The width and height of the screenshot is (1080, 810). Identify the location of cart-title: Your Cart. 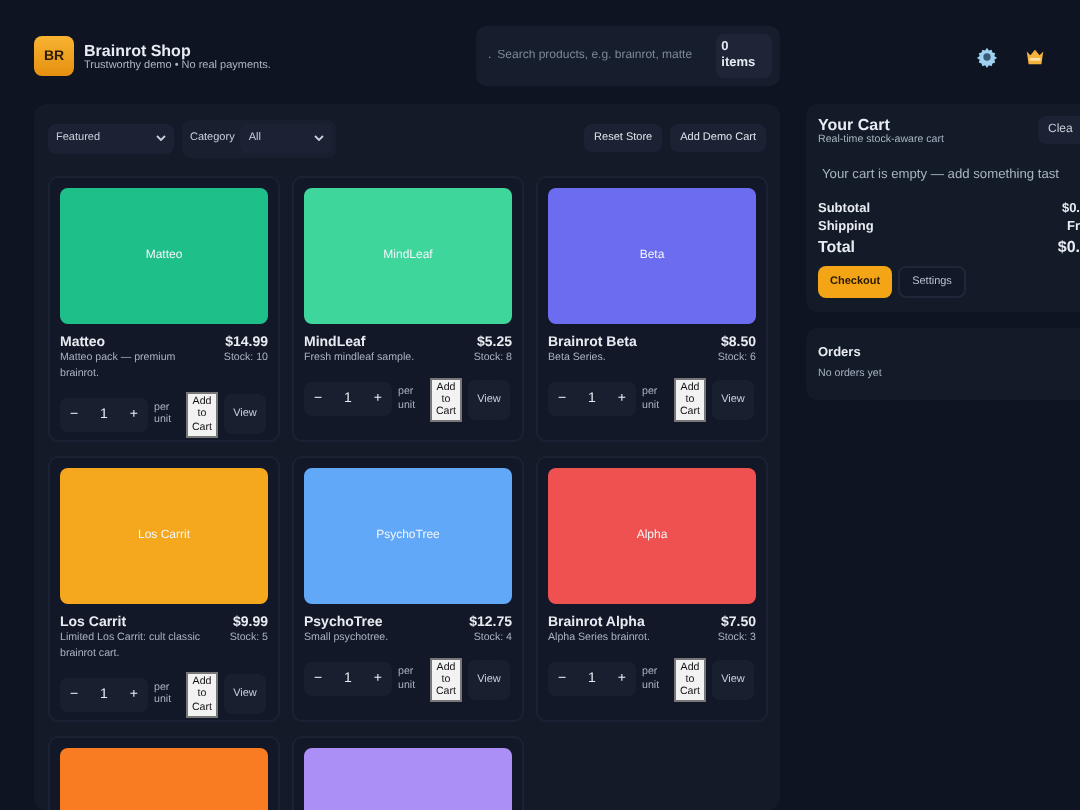
(855, 125).